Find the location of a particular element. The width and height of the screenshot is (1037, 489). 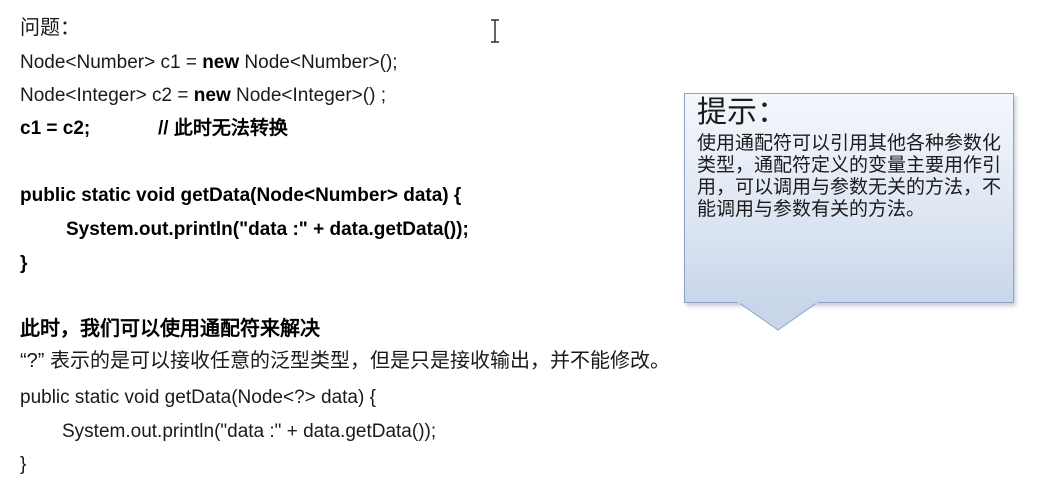

text-cursor-icon is located at coordinates (495, 31).